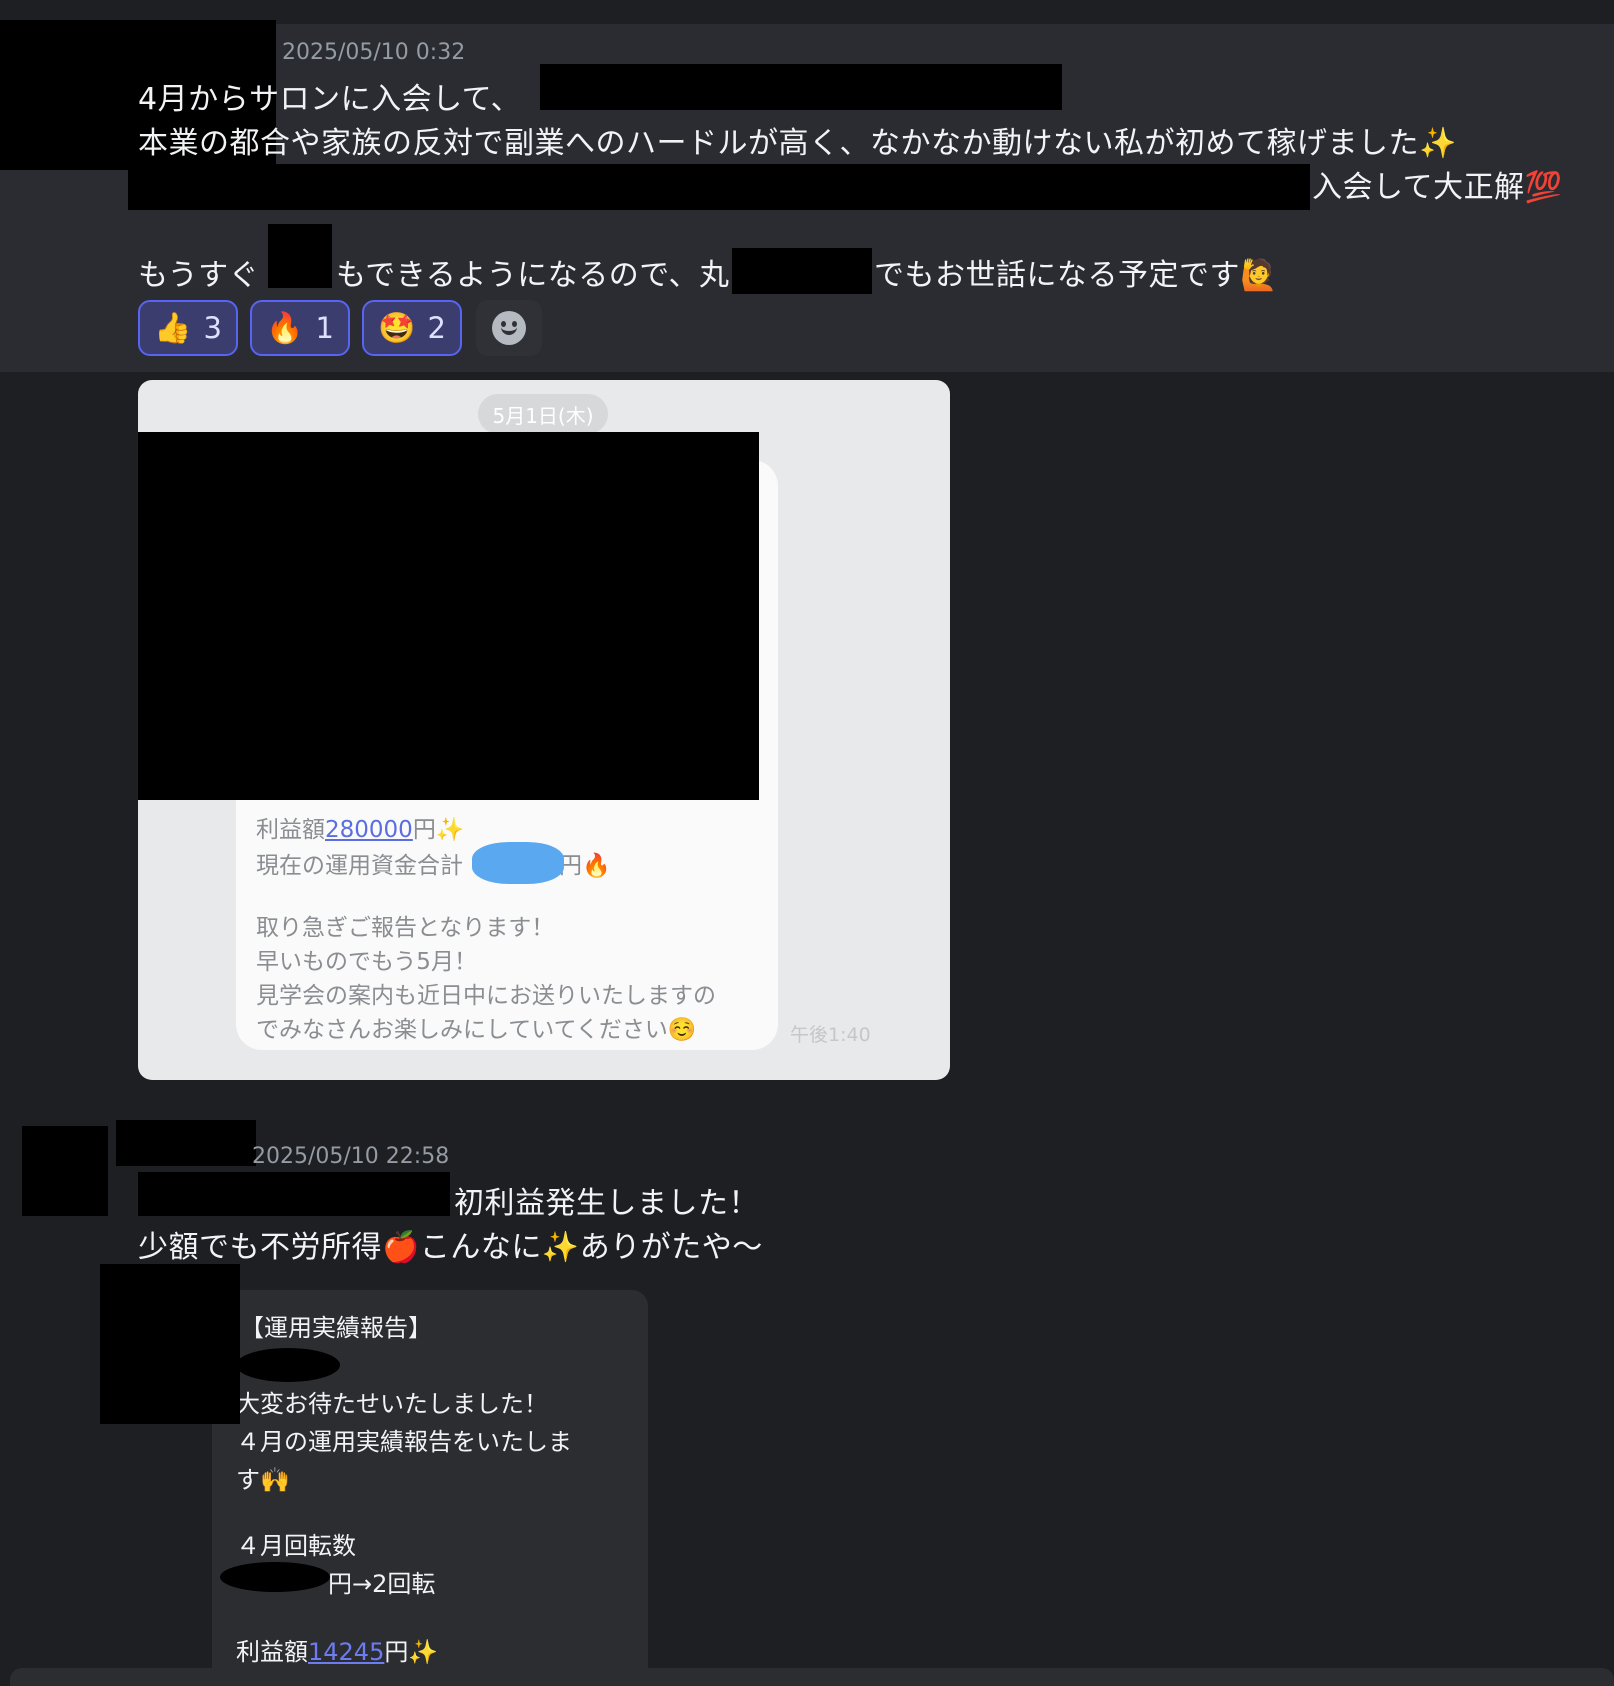 The image size is (1614, 1686). I want to click on reaction-count: 3, so click(212, 328).